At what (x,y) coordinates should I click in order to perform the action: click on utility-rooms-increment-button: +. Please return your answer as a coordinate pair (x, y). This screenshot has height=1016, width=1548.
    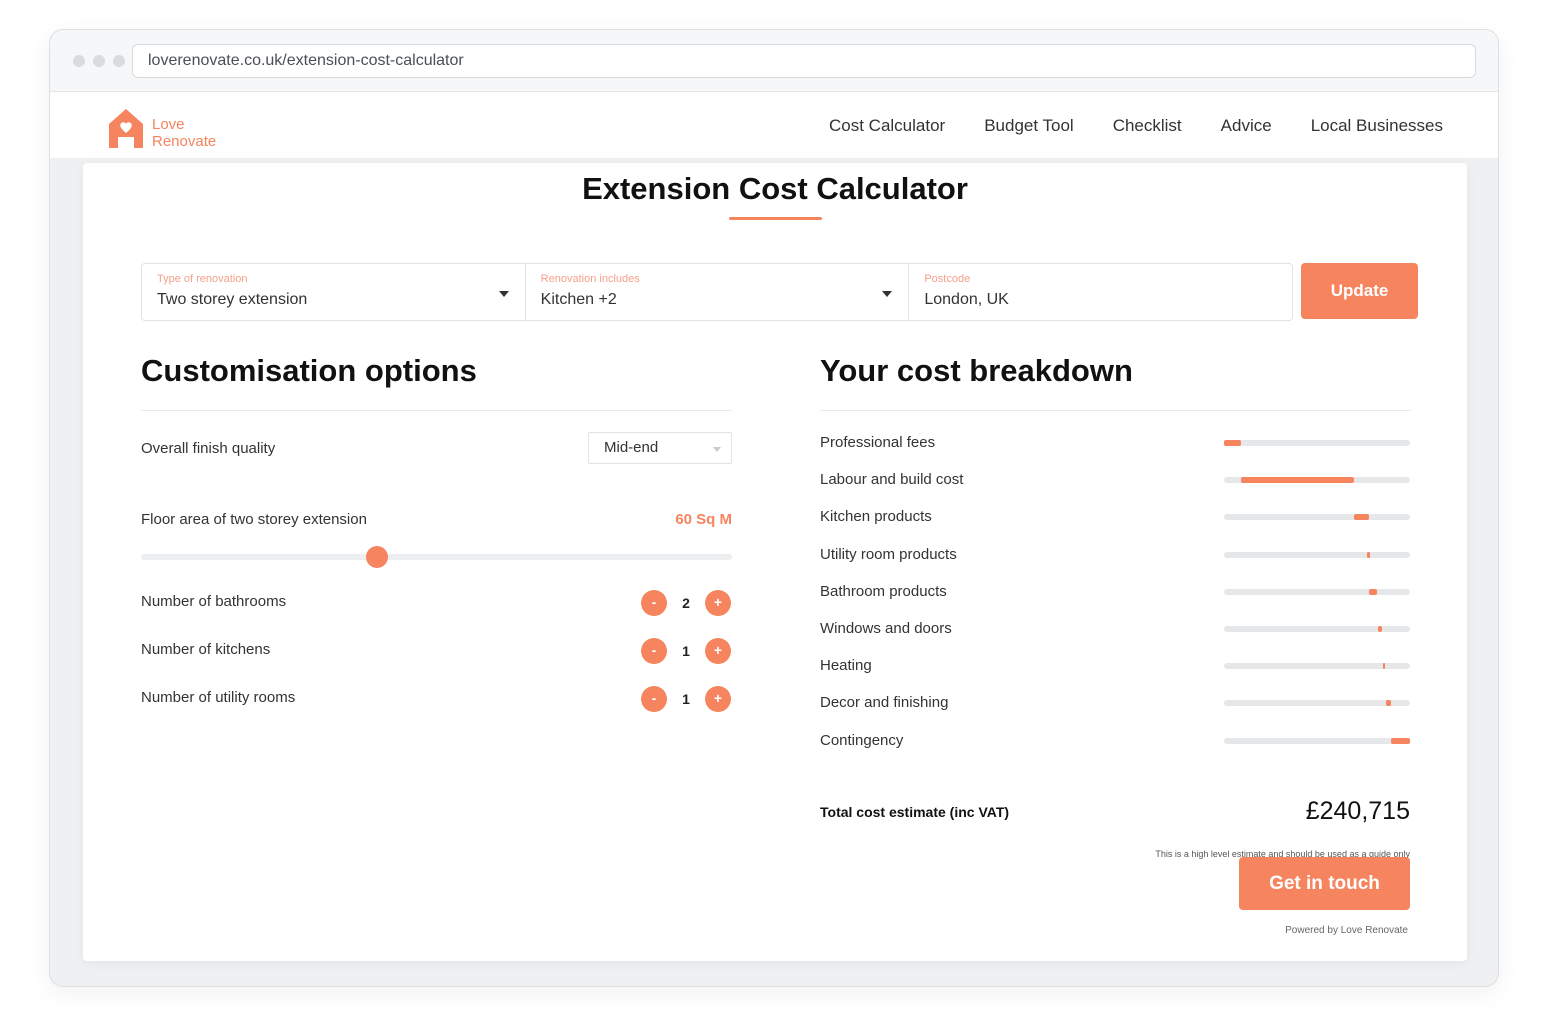
    Looking at the image, I should click on (718, 699).